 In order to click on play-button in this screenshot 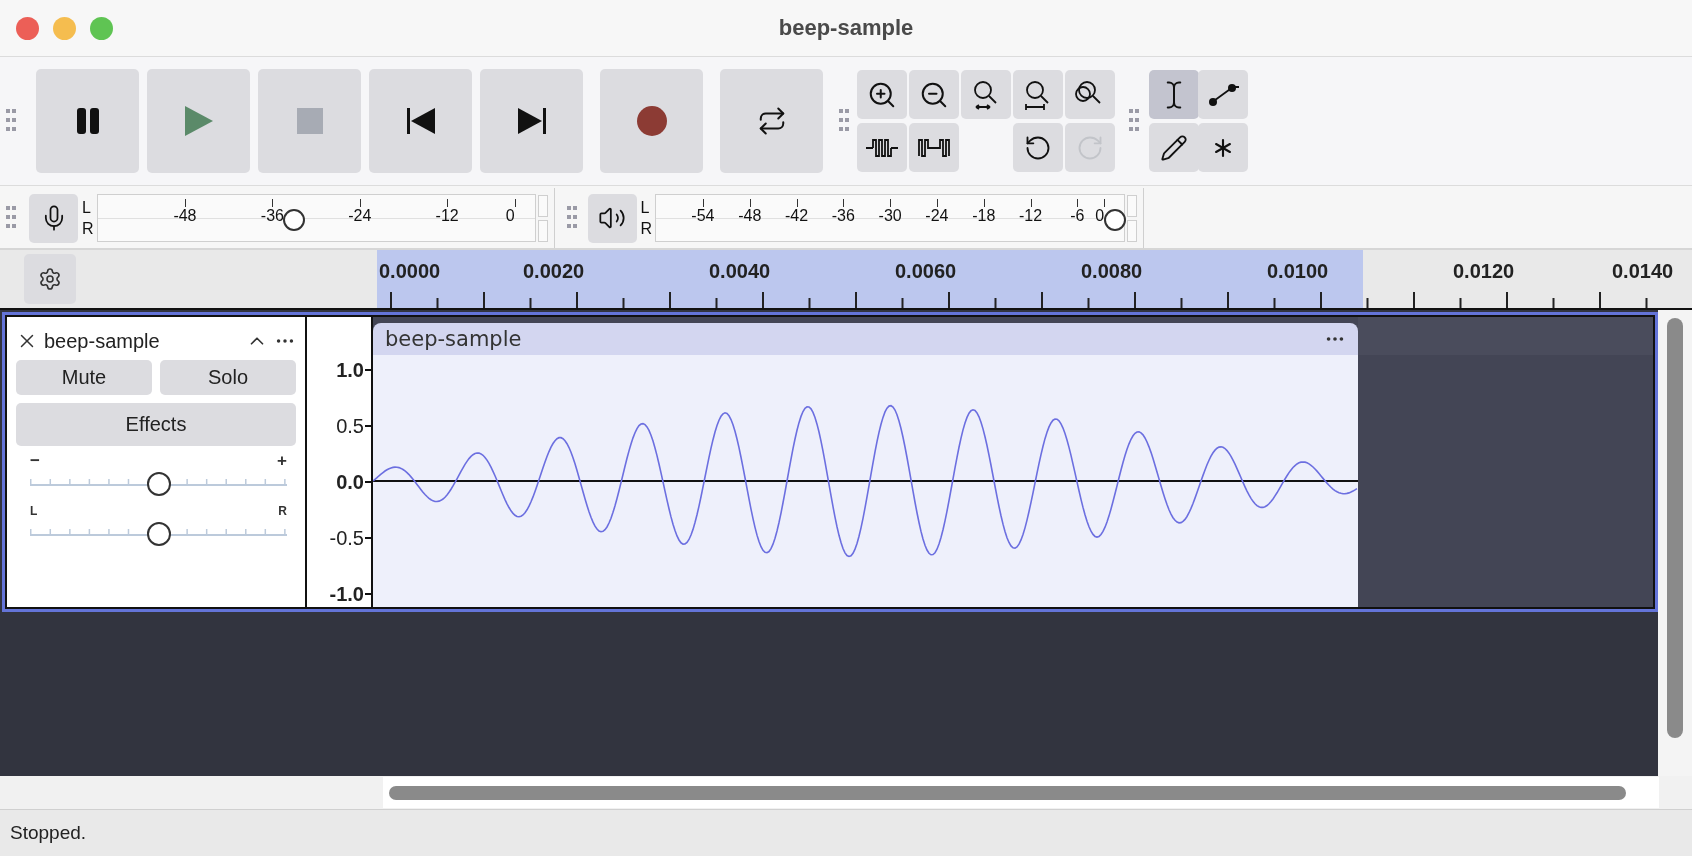, I will do `click(198, 121)`.